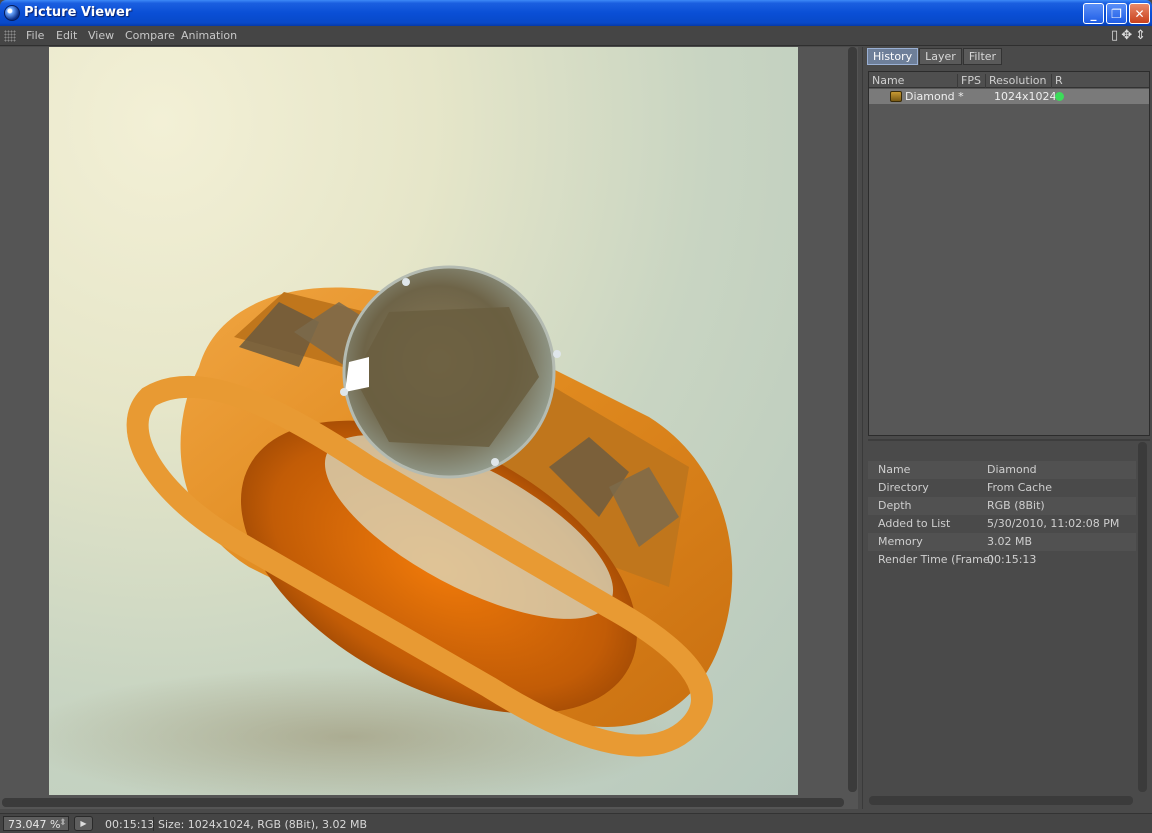 This screenshot has height=833, width=1152. I want to click on info-label: Name, so click(894, 469).